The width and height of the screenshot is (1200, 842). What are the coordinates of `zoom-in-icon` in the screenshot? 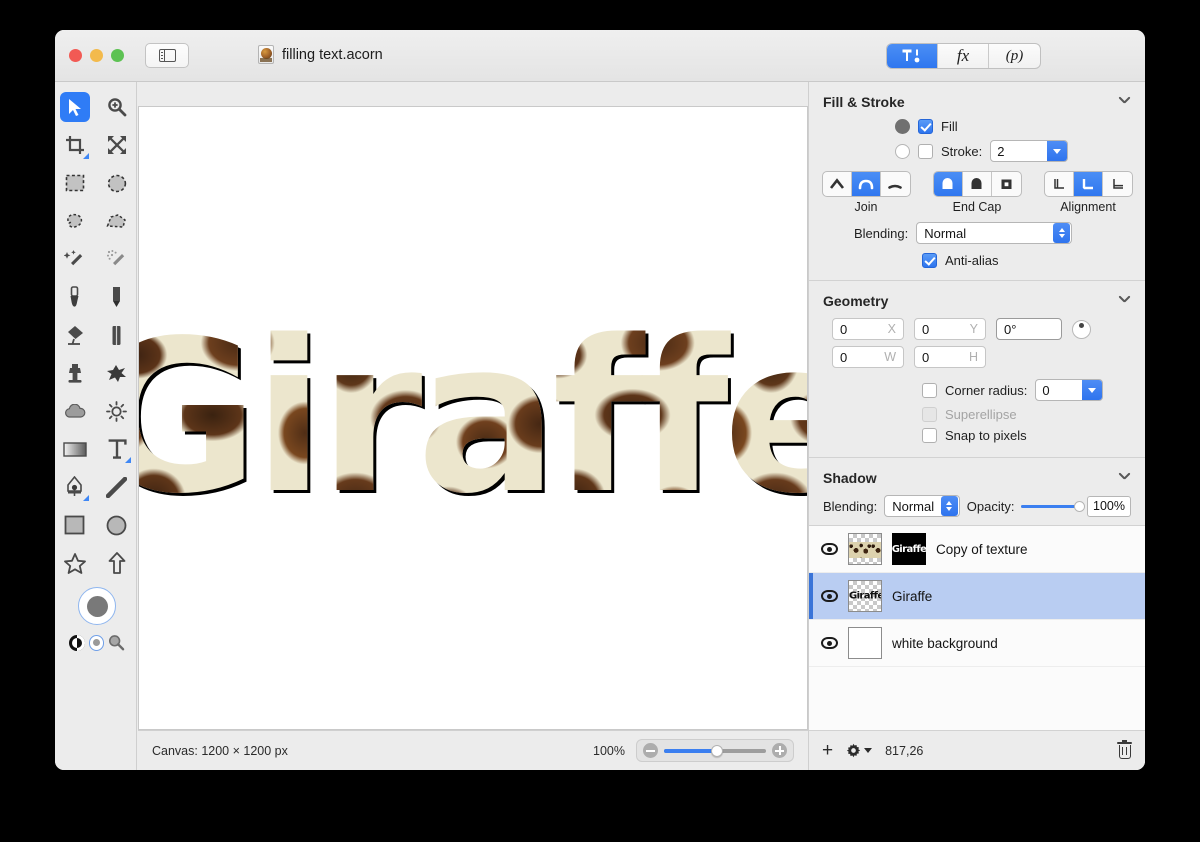 It's located at (779, 750).